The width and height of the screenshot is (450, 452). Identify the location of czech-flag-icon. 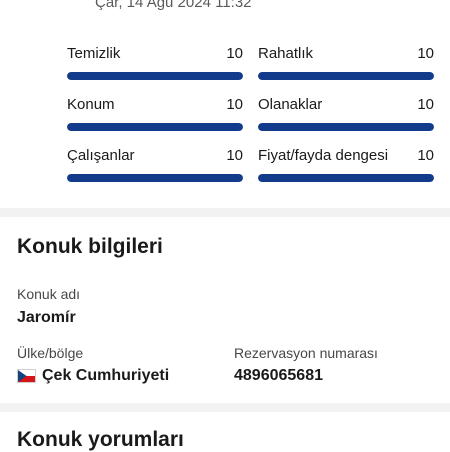
(26, 376).